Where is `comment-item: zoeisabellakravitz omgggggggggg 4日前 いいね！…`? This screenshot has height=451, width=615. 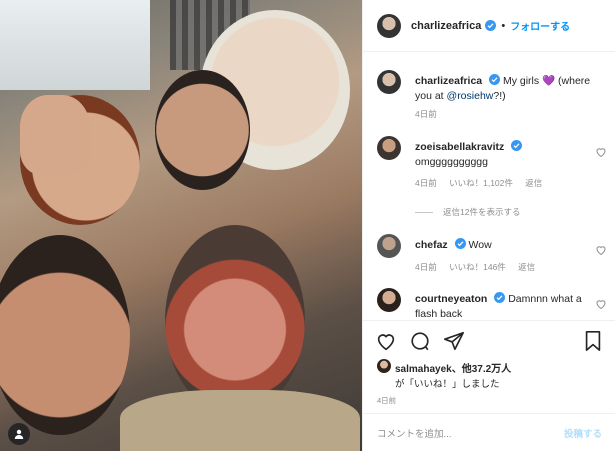
comment-item: zoeisabellakravitz omgggggggggg 4日前 いいね！… is located at coordinates (492, 166).